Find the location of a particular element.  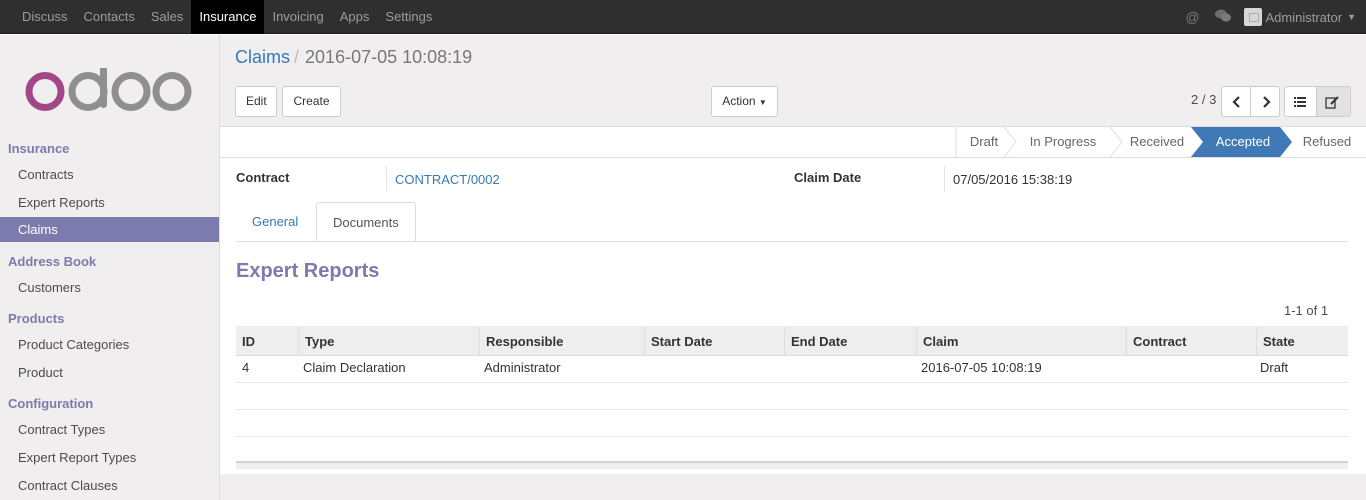

user-name: Administrator is located at coordinates (1304, 17).